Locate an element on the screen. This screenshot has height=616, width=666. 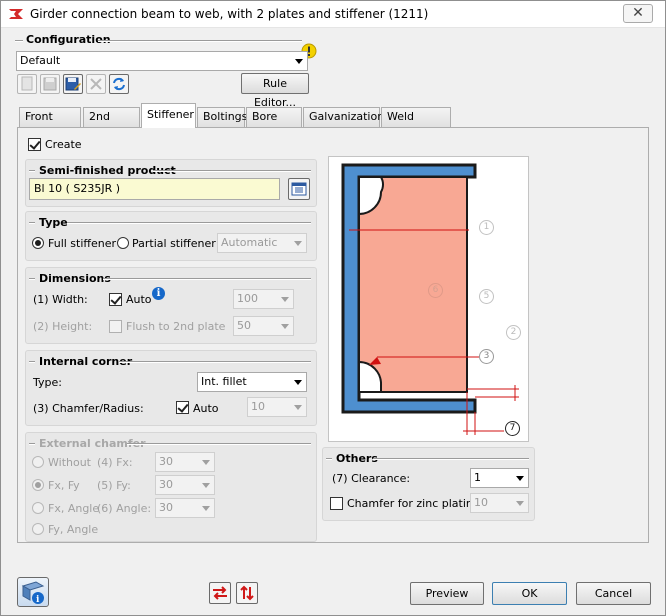
save-icon is located at coordinates (50, 84).